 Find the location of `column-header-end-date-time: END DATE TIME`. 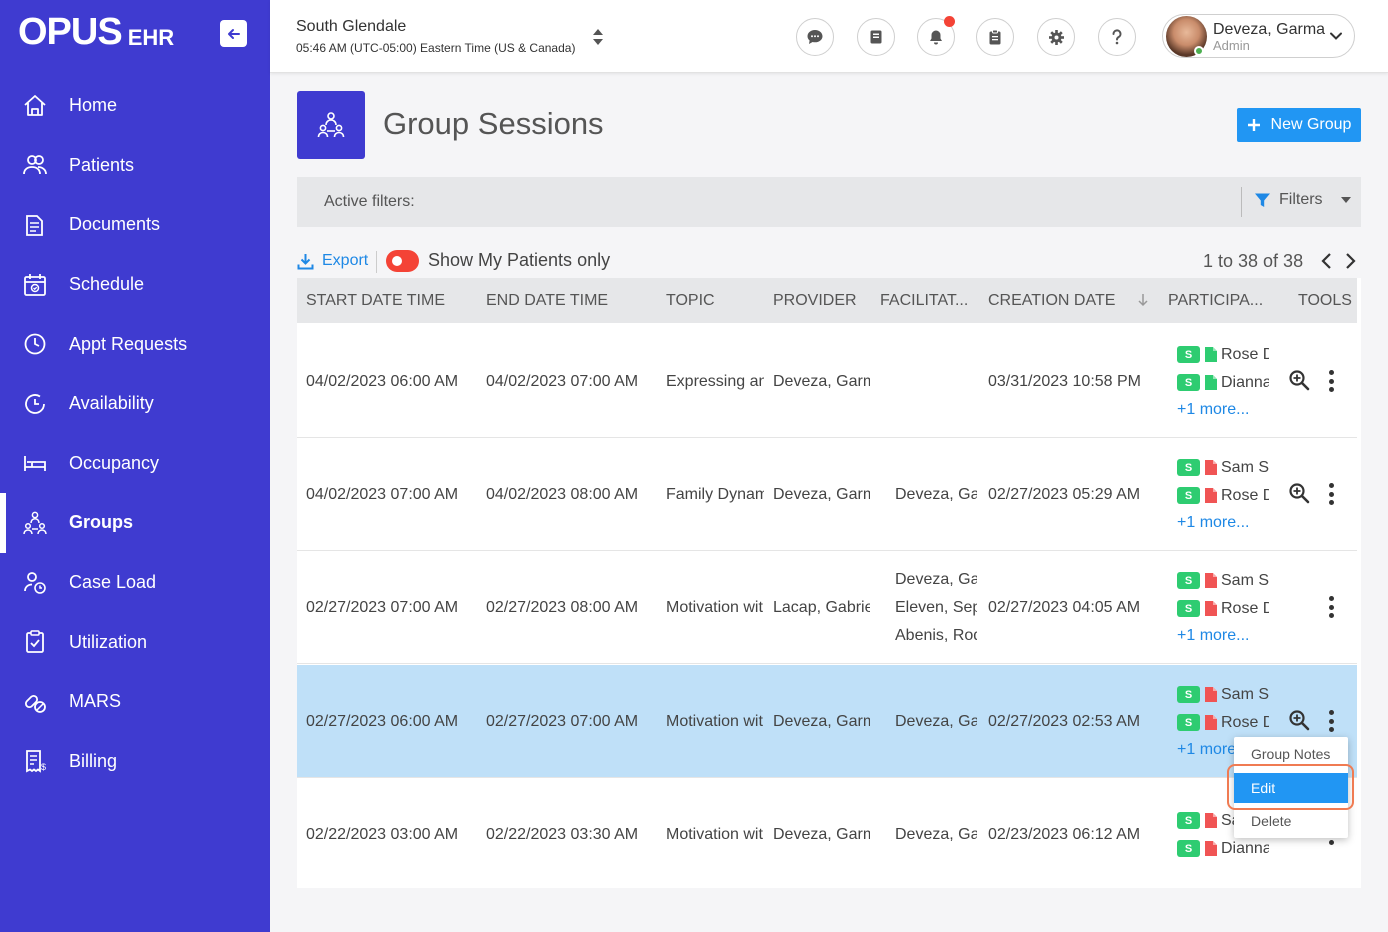

column-header-end-date-time: END DATE TIME is located at coordinates (547, 301).